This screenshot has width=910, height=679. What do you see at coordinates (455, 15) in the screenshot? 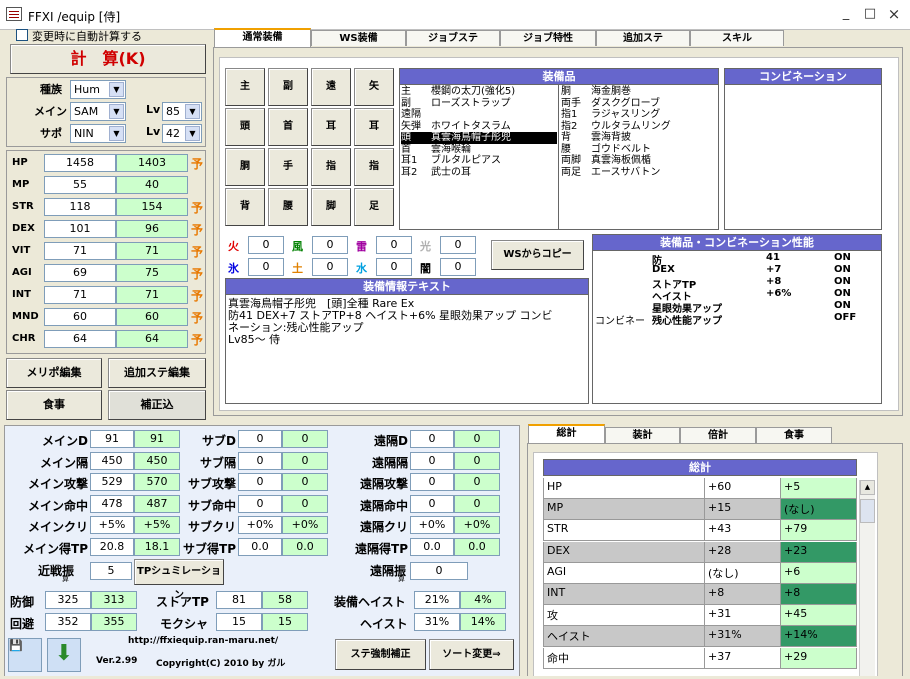
I see `title-bar: FFXI /equip [侍] _ □ ×` at bounding box center [455, 15].